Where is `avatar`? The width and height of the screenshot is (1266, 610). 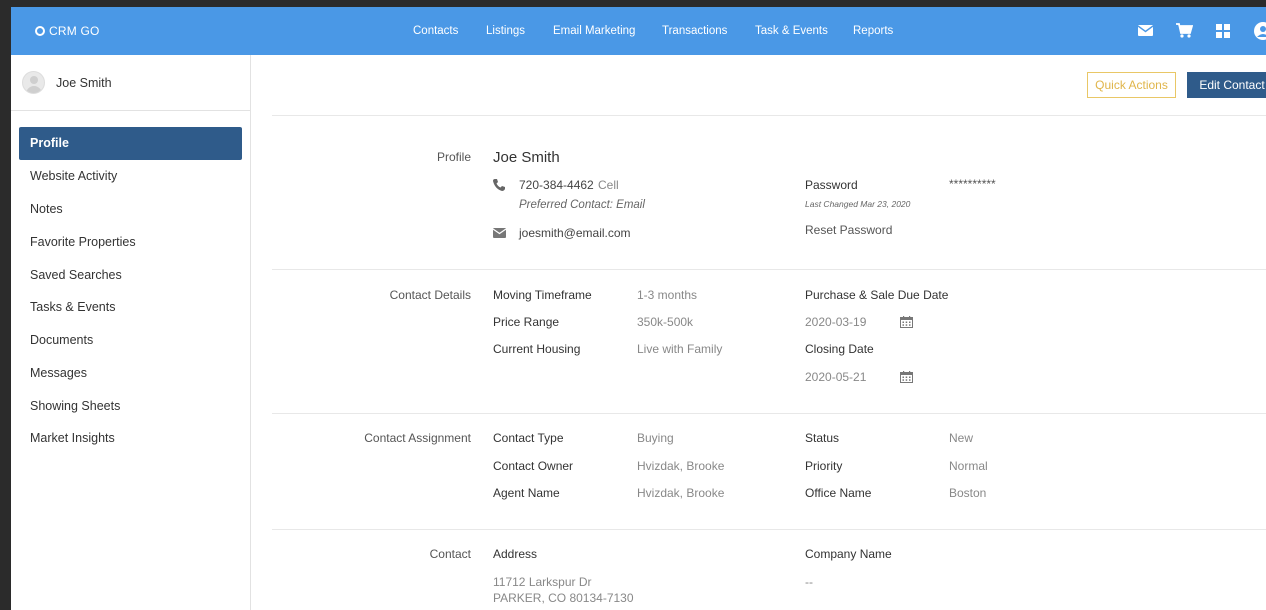 avatar is located at coordinates (33, 82).